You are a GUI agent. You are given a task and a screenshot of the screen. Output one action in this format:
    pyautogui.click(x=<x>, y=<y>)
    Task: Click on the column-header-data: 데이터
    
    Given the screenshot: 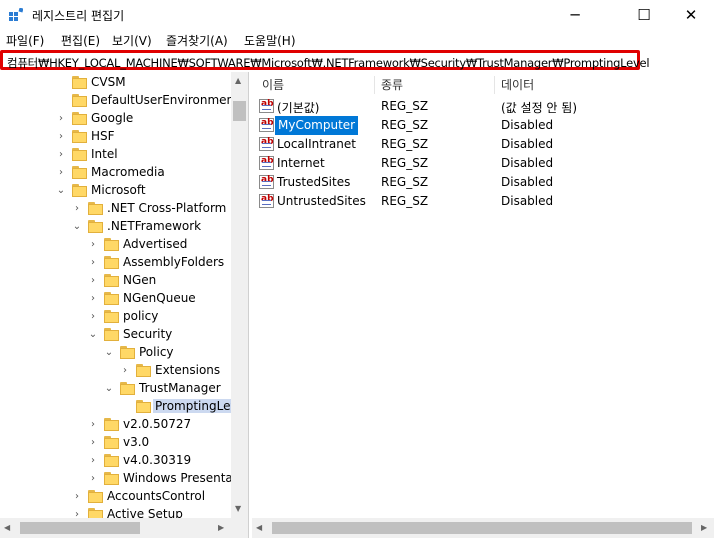 What is the action you would take?
    pyautogui.click(x=517, y=85)
    